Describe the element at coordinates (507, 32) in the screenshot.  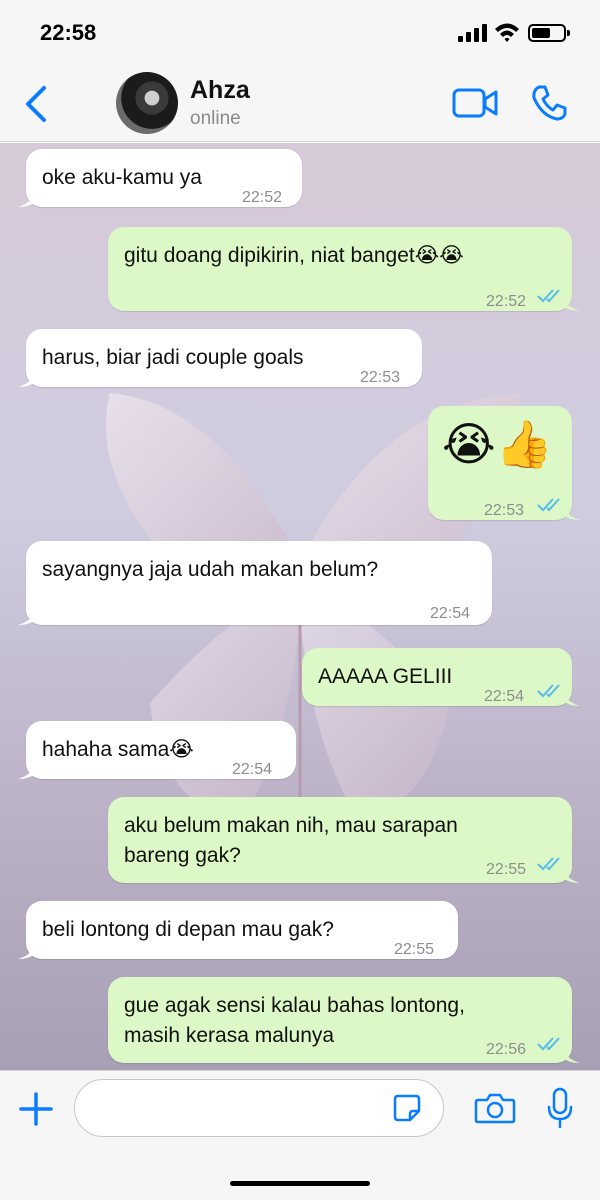
I see `wifi-icon` at that location.